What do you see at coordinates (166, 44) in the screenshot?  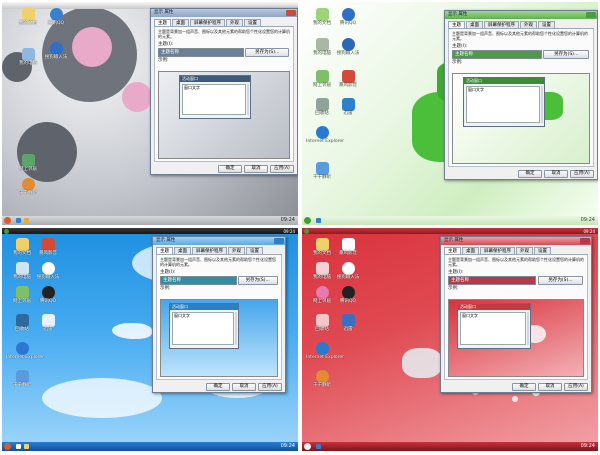 I see `theme-label: 主题(I):` at bounding box center [166, 44].